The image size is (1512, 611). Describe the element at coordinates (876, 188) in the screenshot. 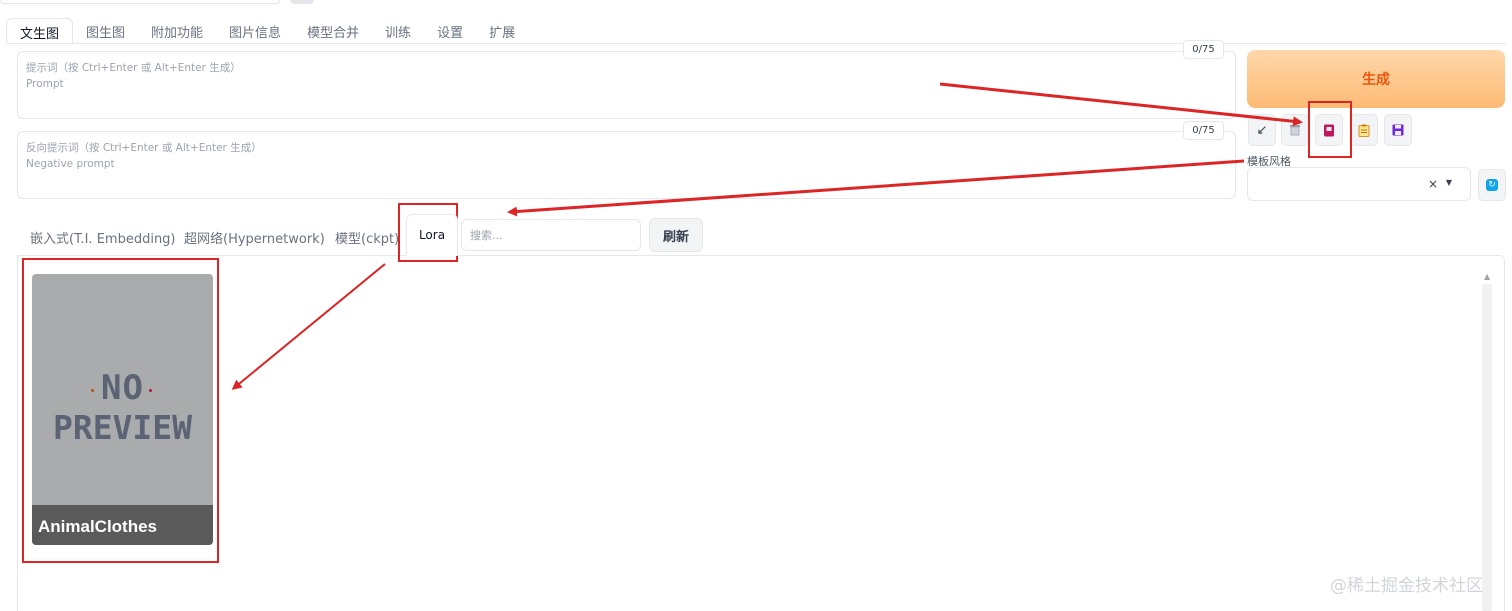

I see `arrow-to-lora-tab` at that location.